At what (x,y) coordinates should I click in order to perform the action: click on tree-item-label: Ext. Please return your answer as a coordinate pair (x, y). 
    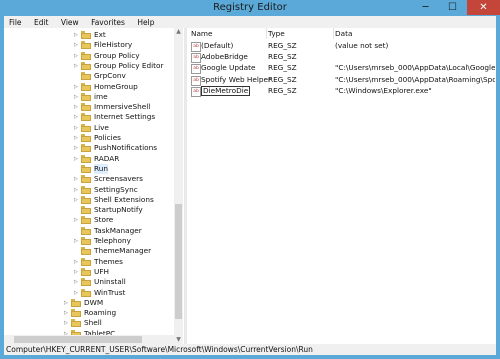
    Looking at the image, I should click on (100, 34).